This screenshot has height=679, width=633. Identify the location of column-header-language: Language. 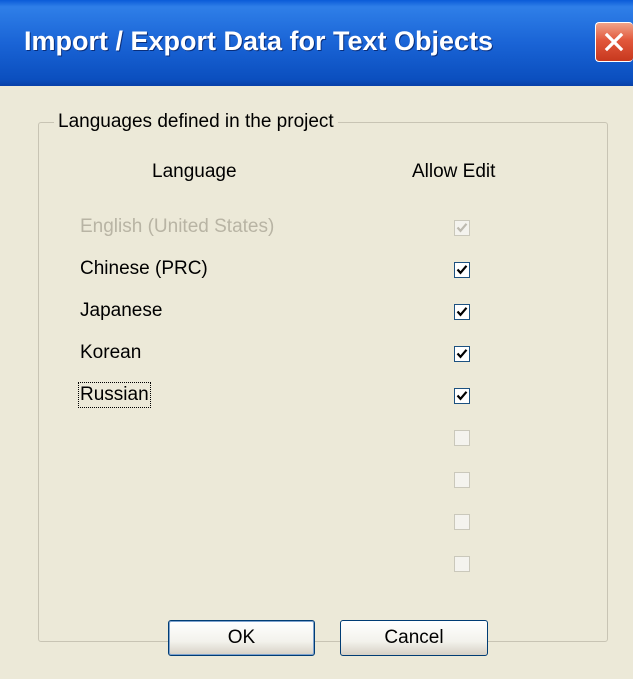
(194, 171).